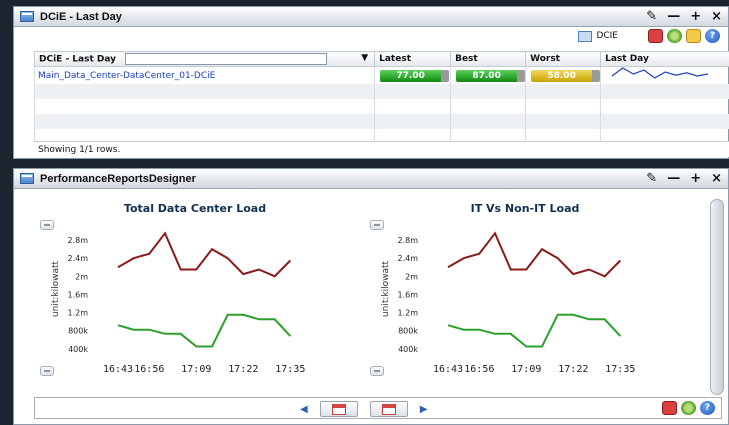 The width and height of the screenshot is (729, 425). What do you see at coordinates (381, 149) in the screenshot?
I see `rows-status-text: Showing 1/1 rows.` at bounding box center [381, 149].